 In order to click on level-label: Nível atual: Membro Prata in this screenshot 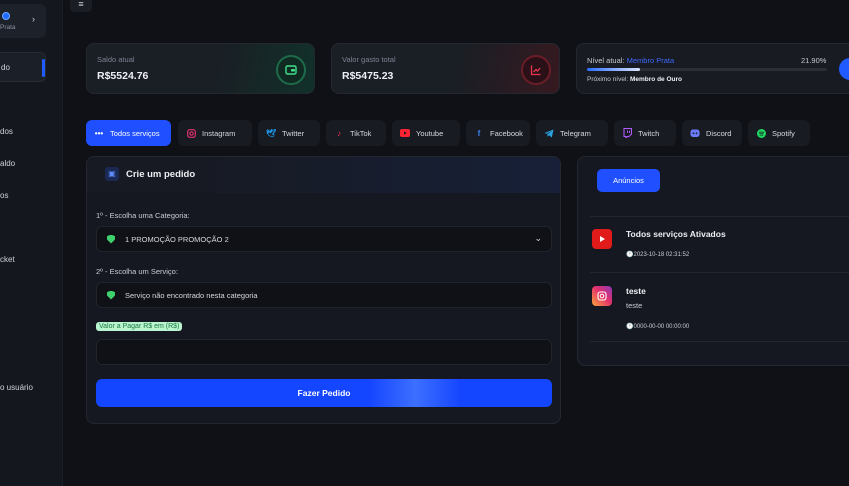, I will do `click(631, 60)`.